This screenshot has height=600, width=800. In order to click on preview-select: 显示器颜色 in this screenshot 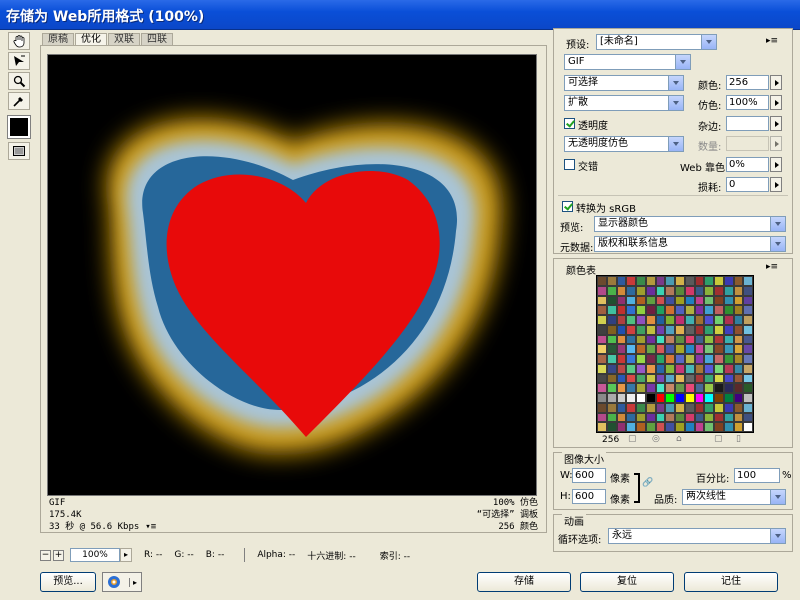, I will do `click(690, 224)`.